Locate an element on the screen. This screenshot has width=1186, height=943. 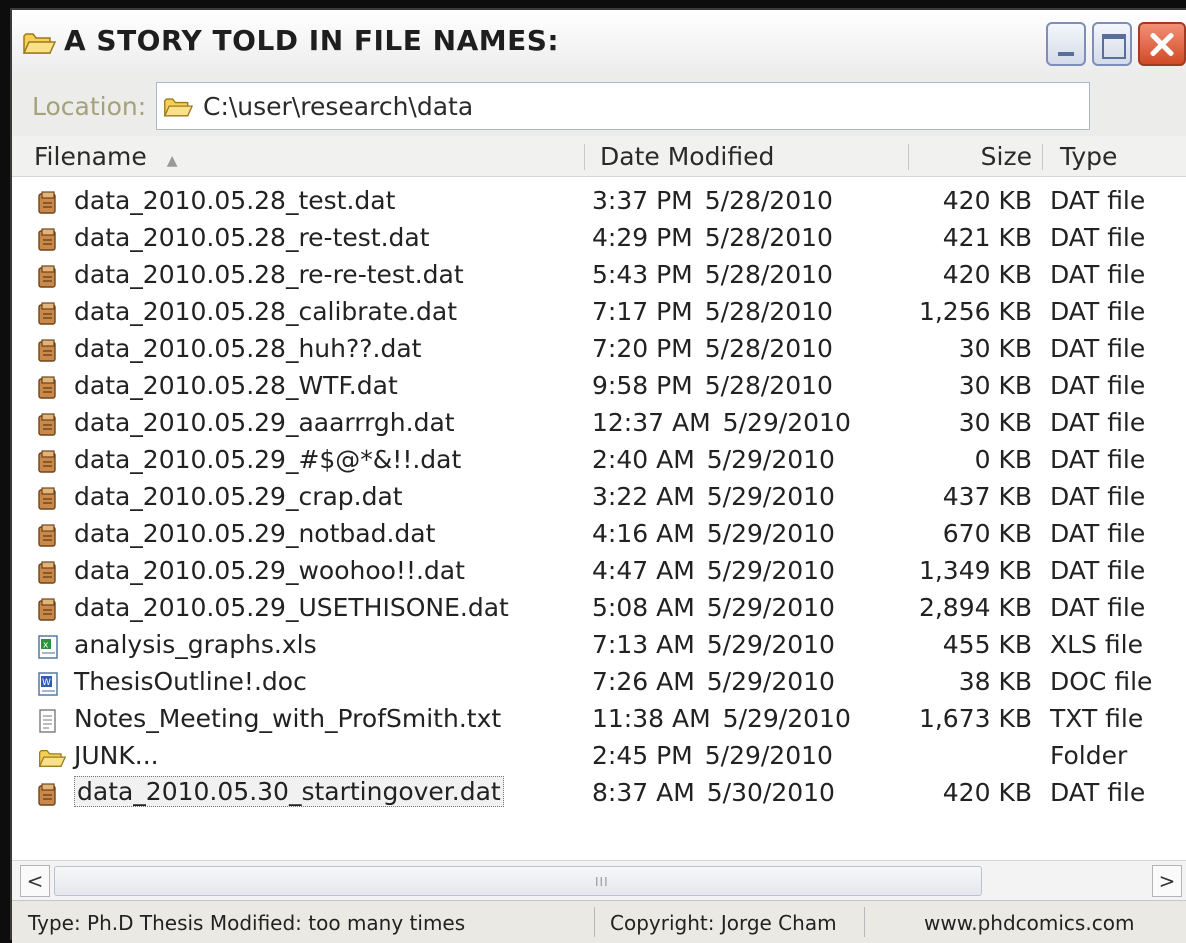
file-type: TXT file is located at coordinates (1097, 718).